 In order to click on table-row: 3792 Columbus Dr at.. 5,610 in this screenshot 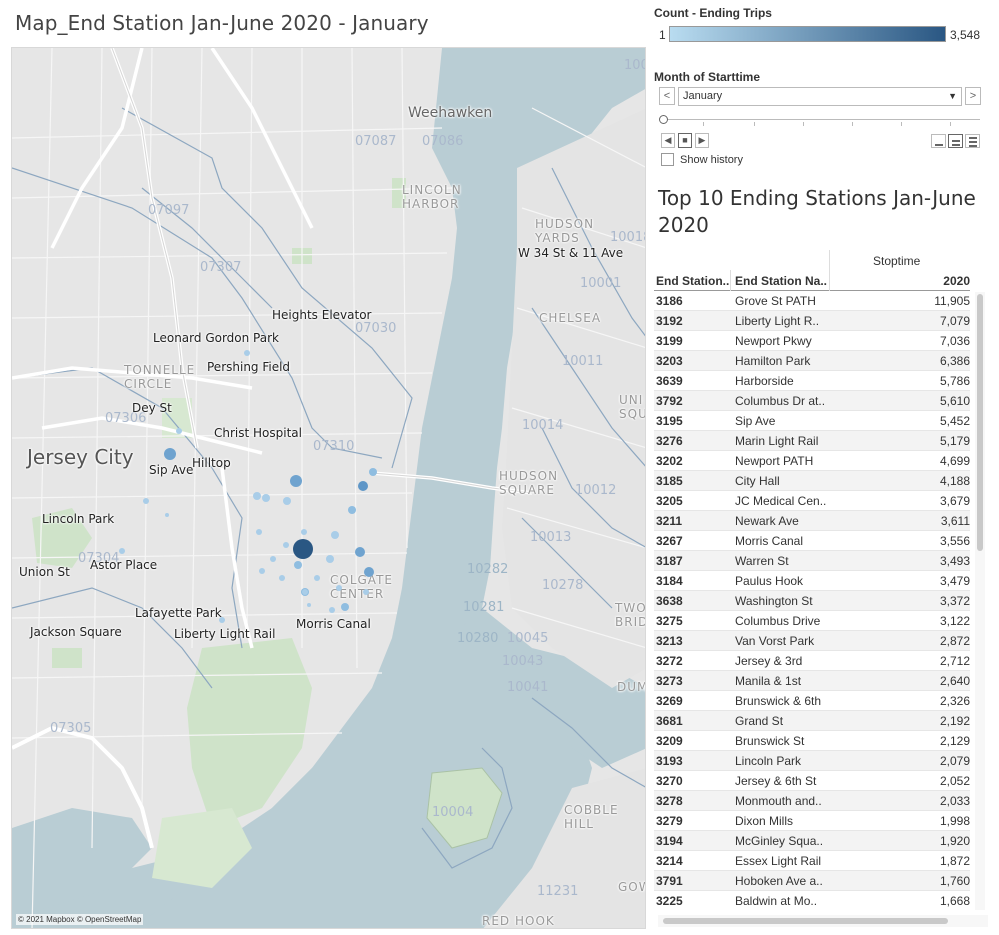, I will do `click(812, 401)`.